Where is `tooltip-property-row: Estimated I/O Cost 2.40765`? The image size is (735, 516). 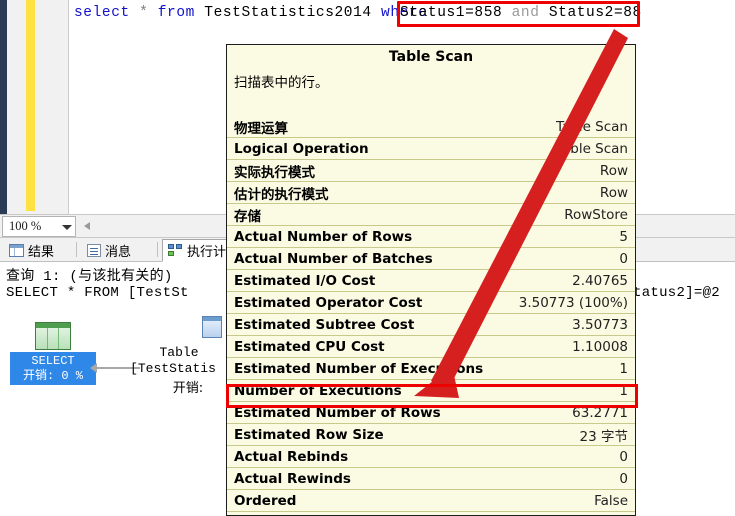 tooltip-property-row: Estimated I/O Cost 2.40765 is located at coordinates (431, 281).